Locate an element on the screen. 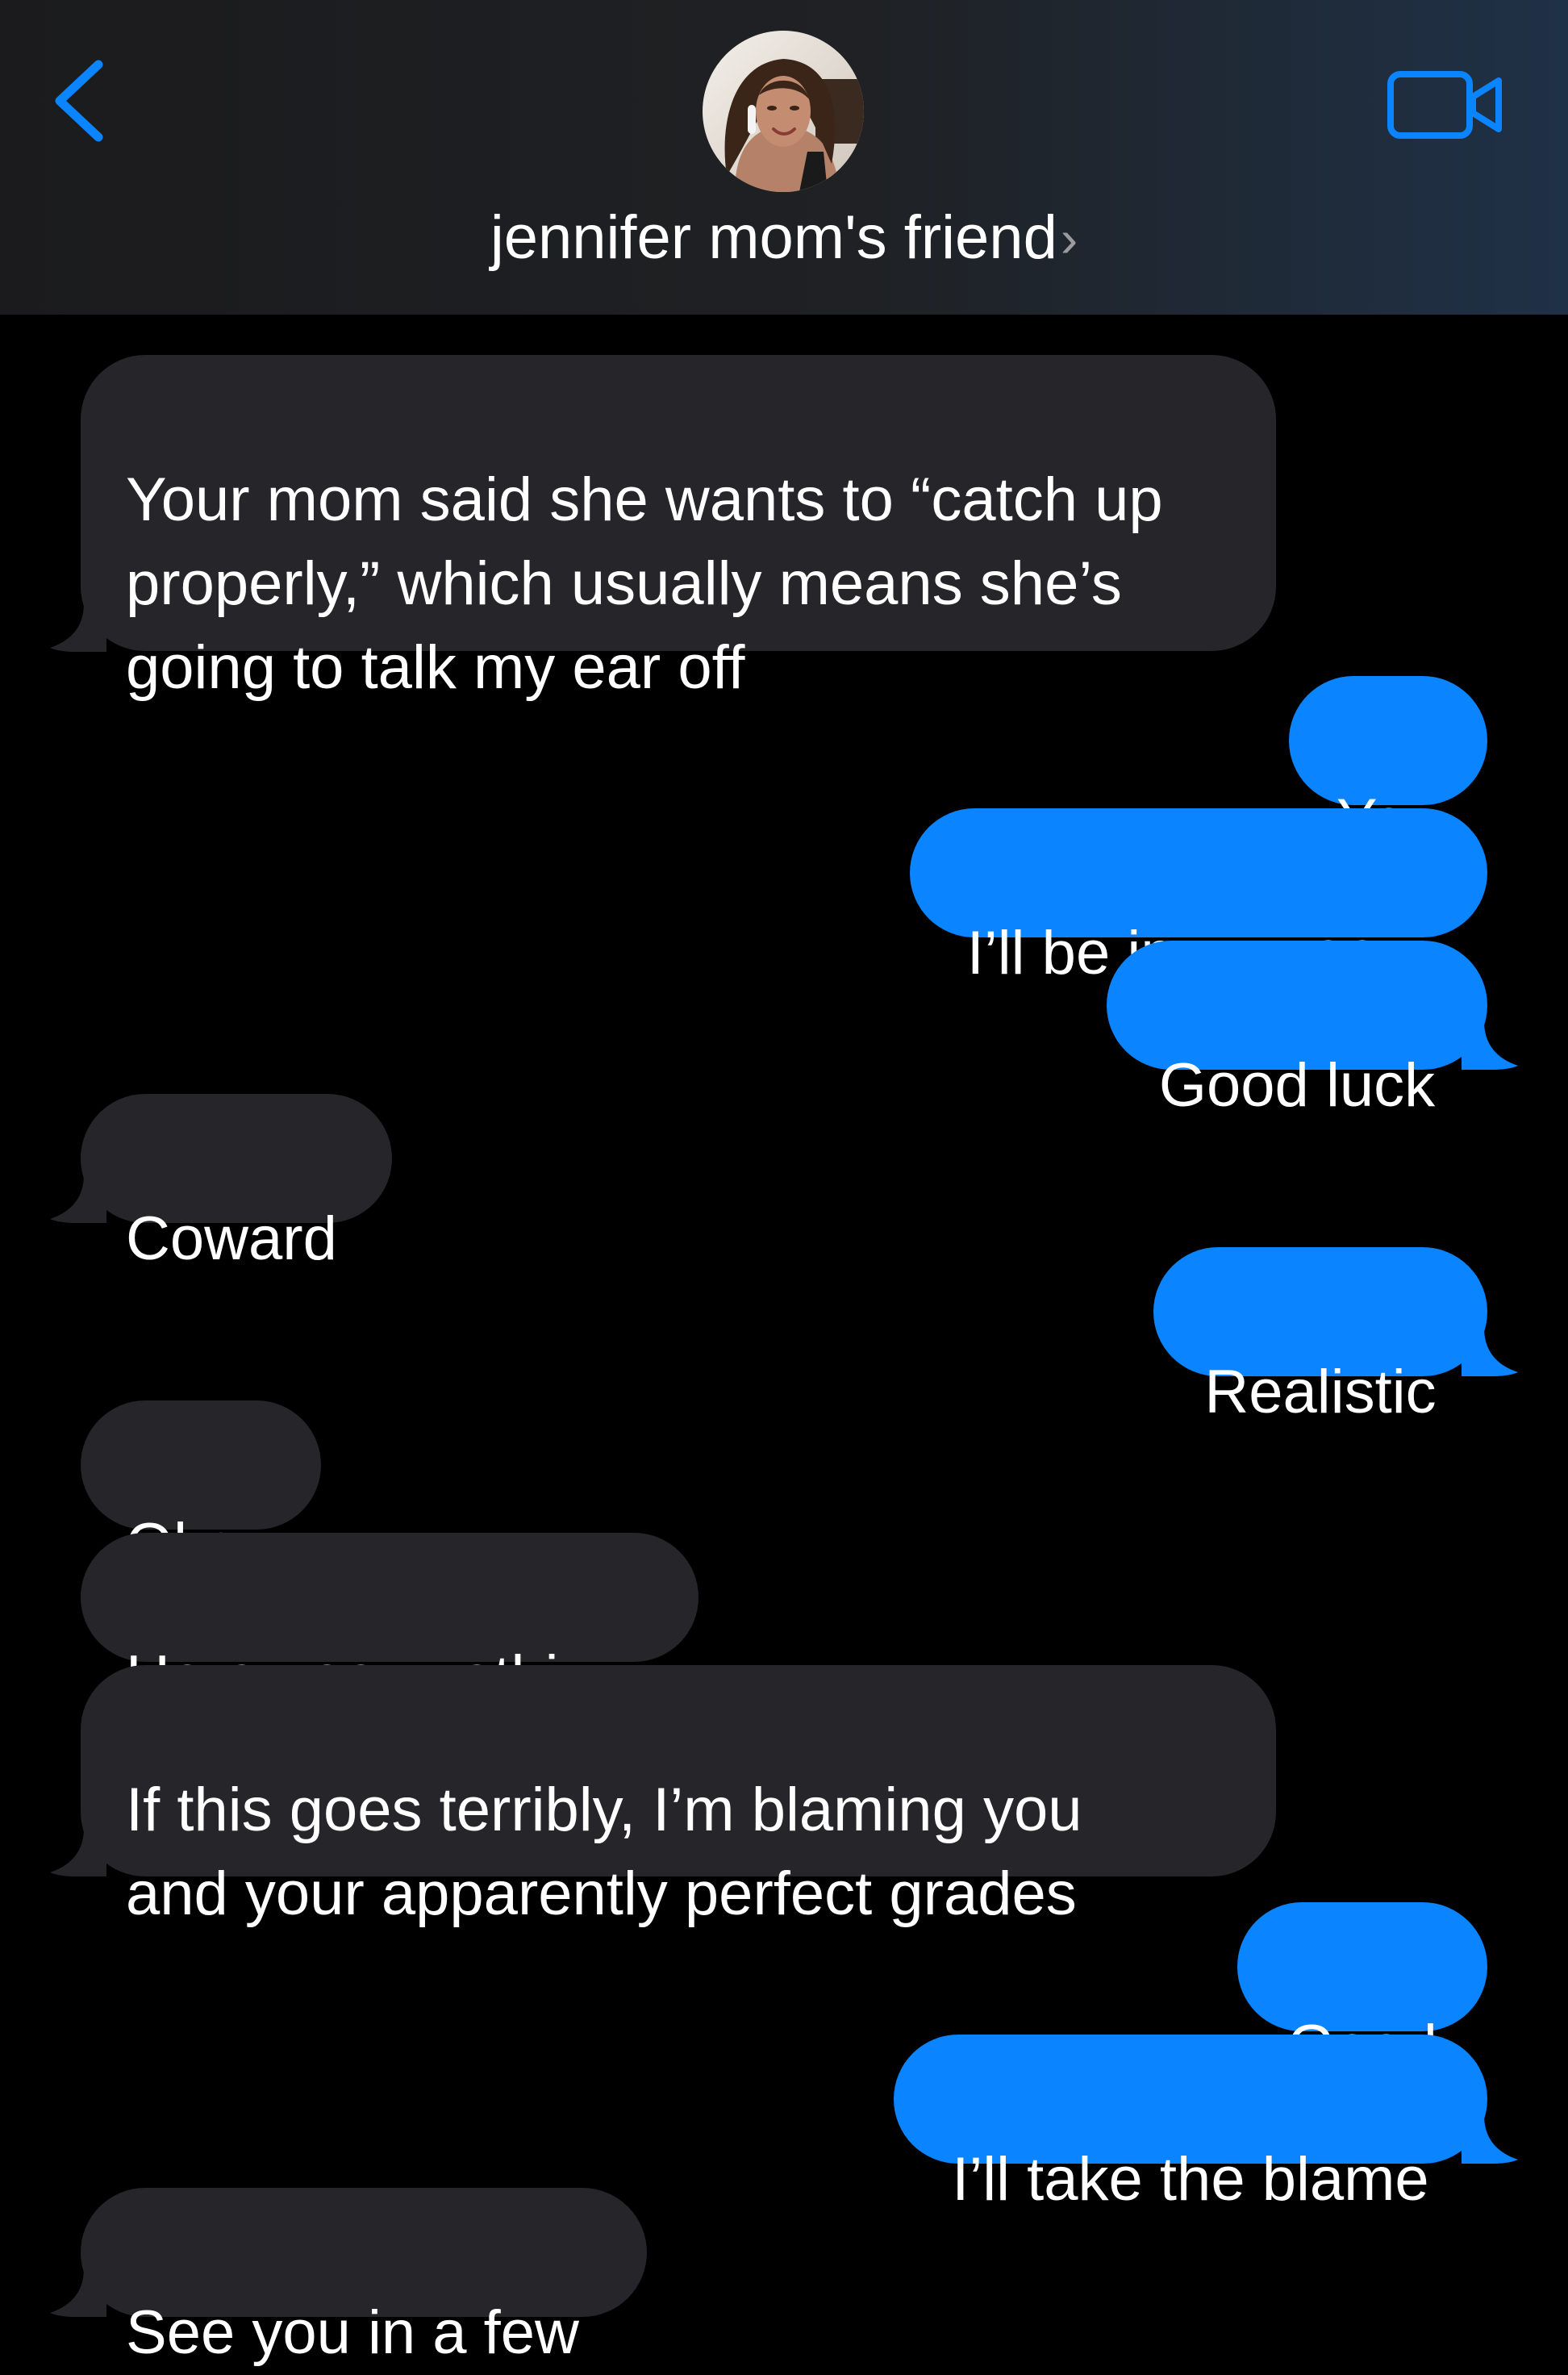  conversation-header: jennifer mom's friend› is located at coordinates (784, 157).